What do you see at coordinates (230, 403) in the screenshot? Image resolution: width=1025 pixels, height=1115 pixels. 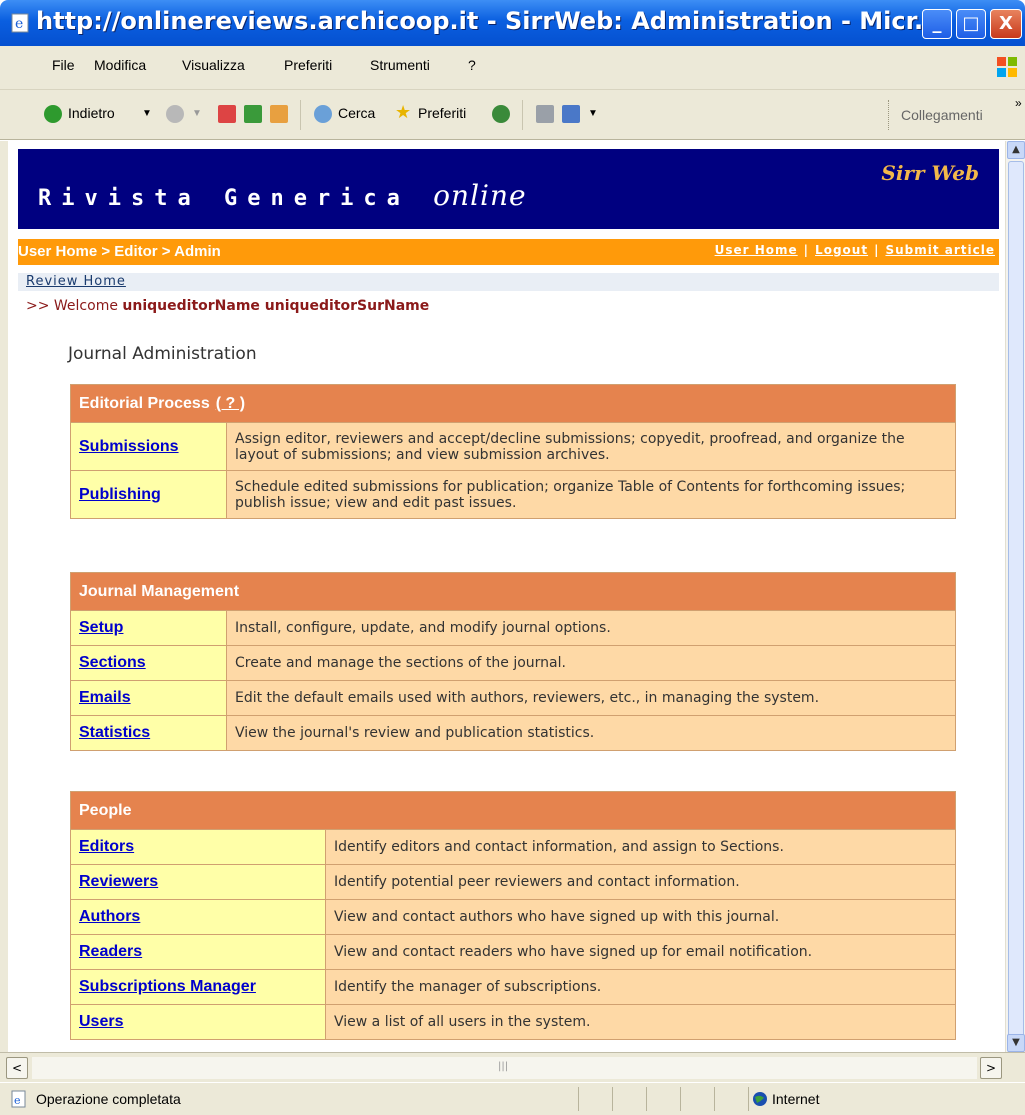 I see `help-link: ( ? )` at bounding box center [230, 403].